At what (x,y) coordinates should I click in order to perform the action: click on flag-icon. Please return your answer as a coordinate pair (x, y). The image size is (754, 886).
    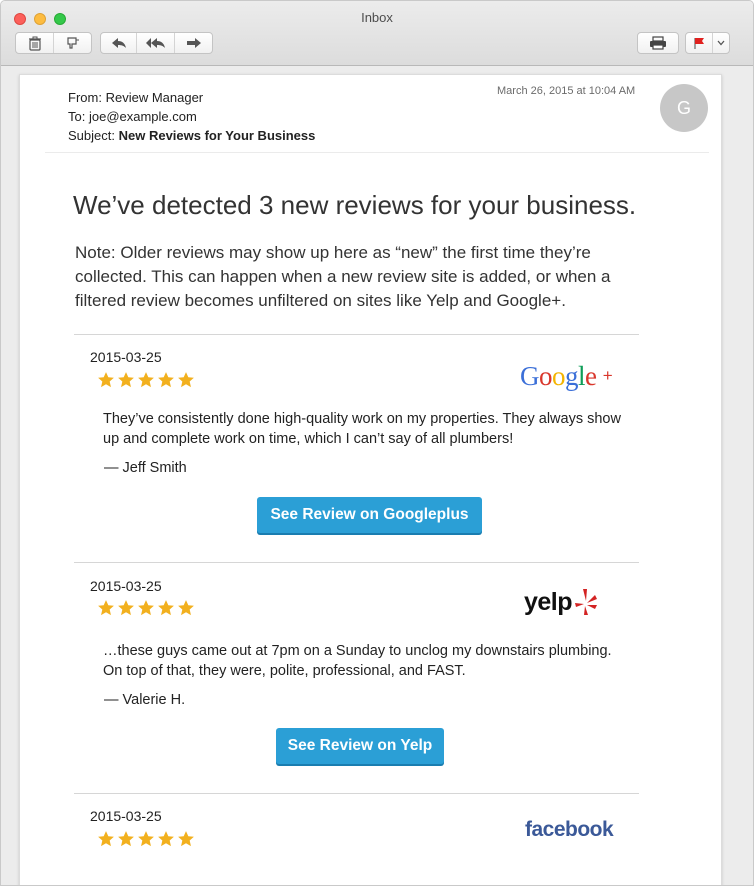
    Looking at the image, I should click on (699, 43).